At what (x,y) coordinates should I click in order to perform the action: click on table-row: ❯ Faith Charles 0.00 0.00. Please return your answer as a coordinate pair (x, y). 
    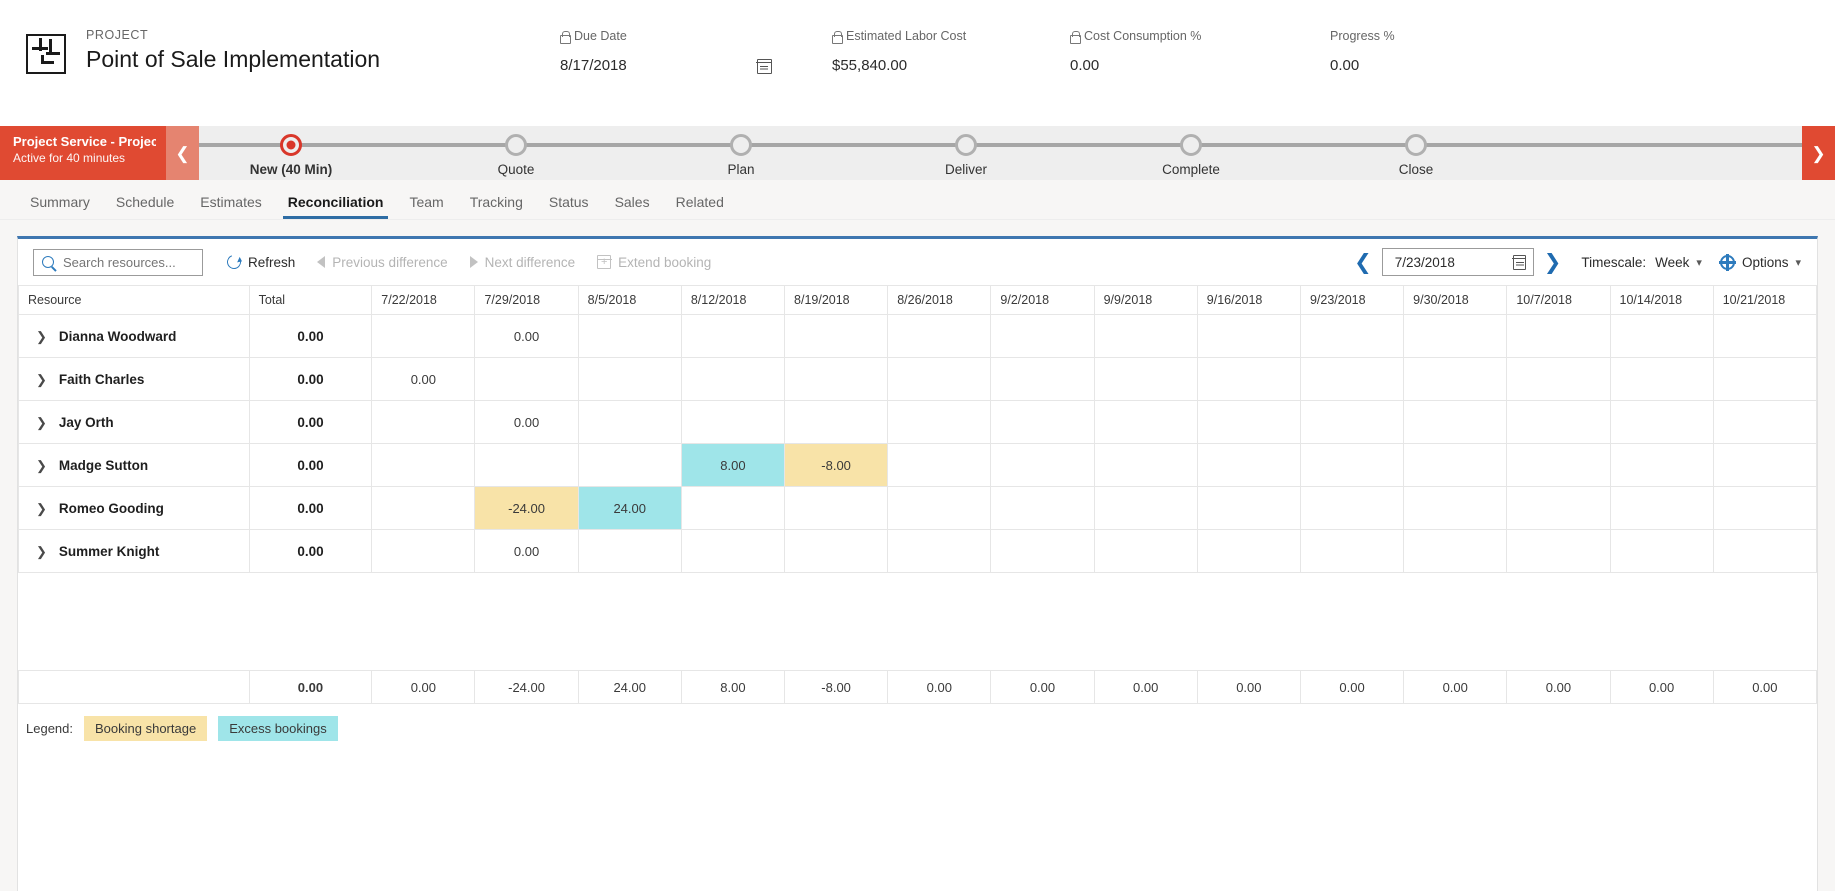
    Looking at the image, I should click on (918, 379).